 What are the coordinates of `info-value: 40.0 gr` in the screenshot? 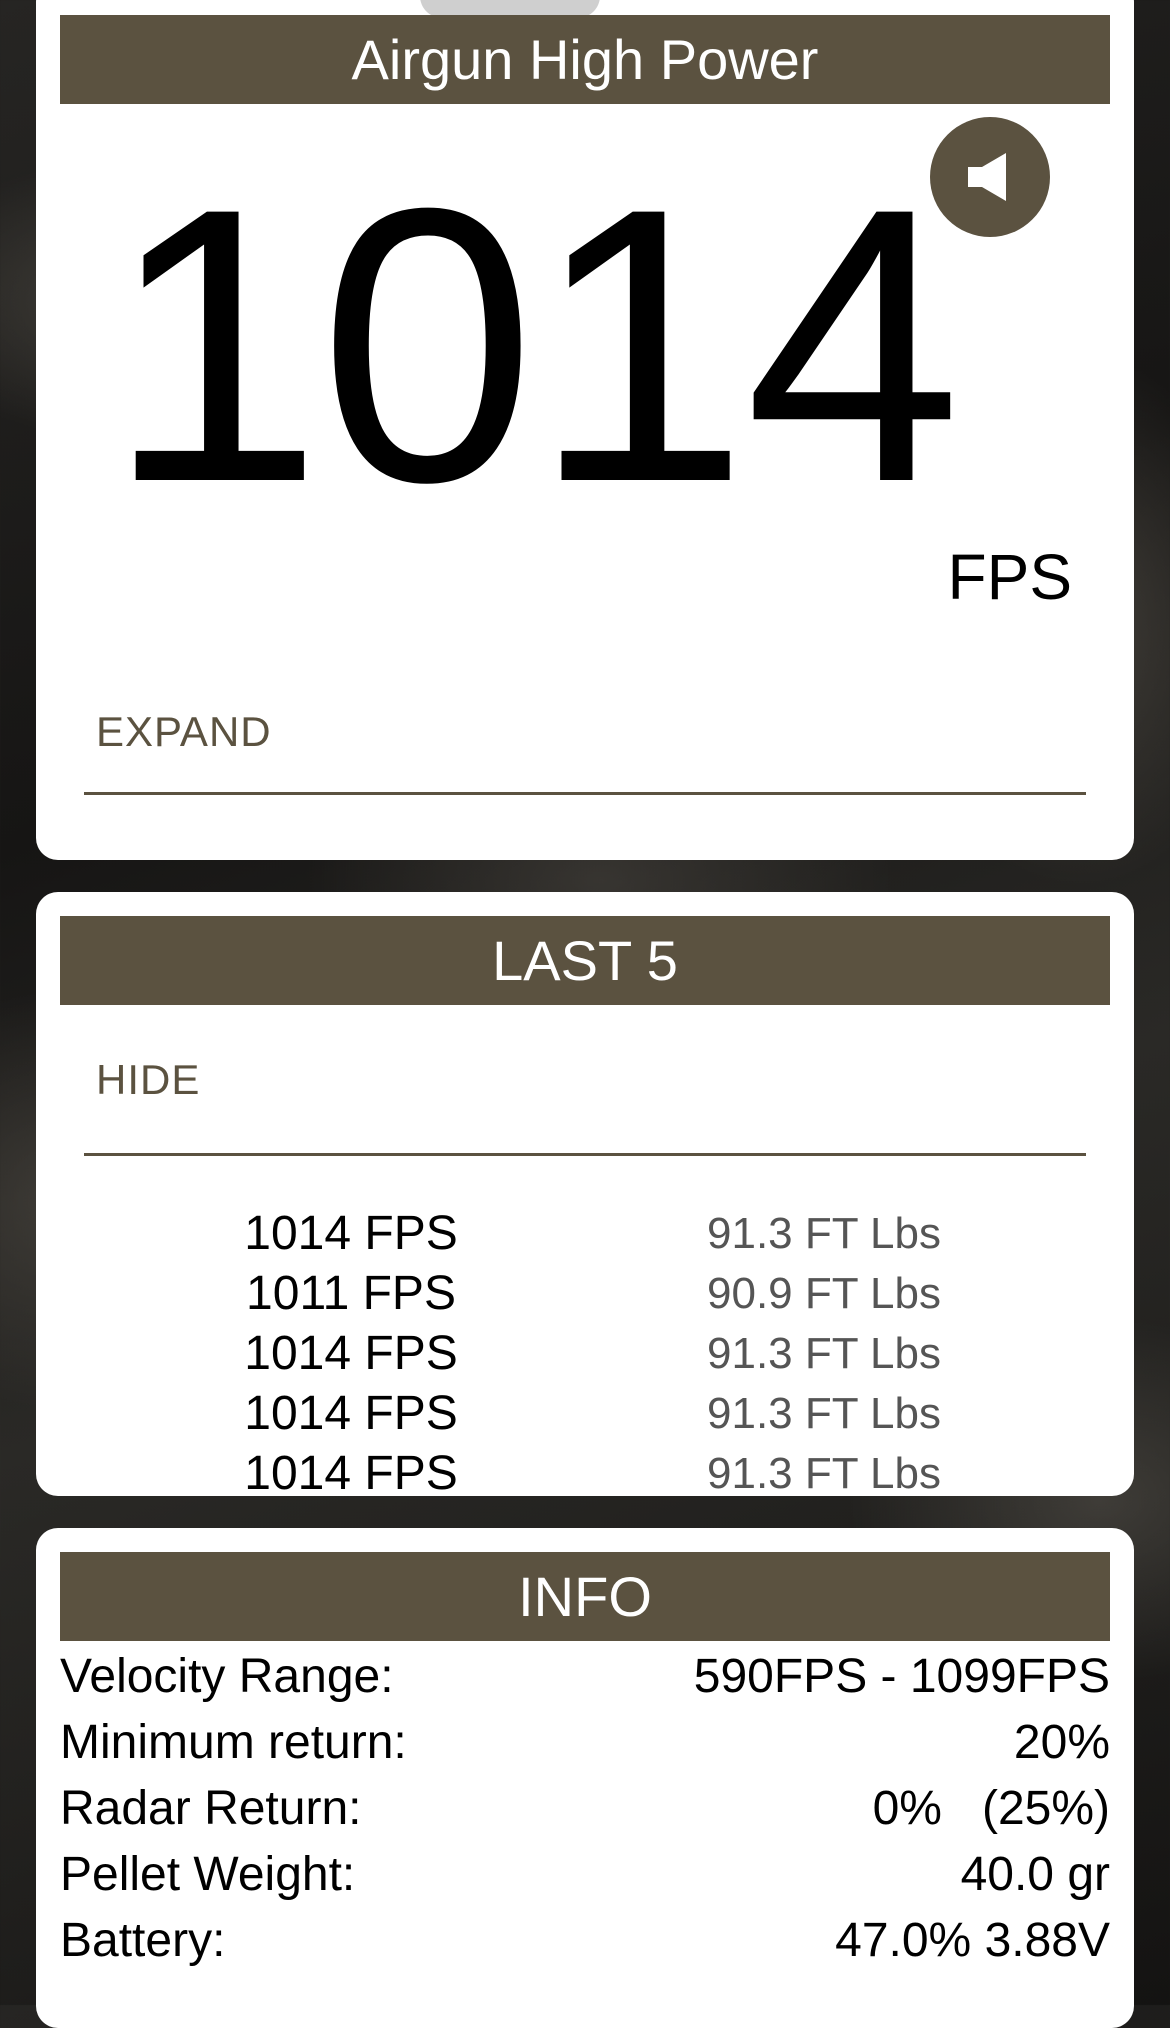 It's located at (1035, 1874).